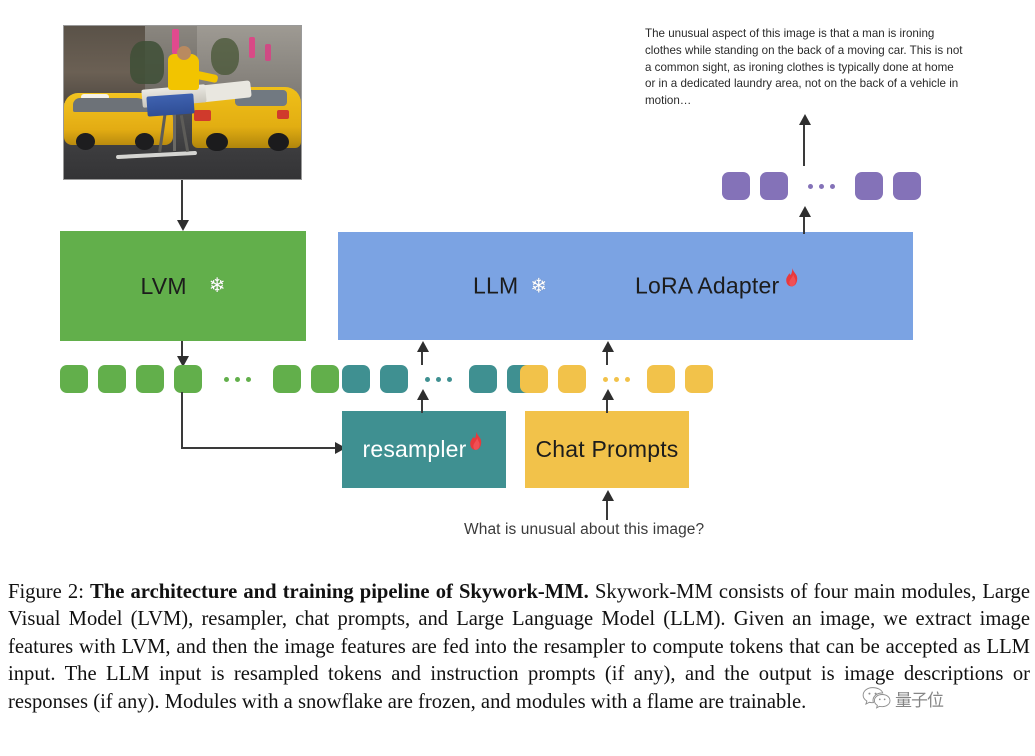  What do you see at coordinates (877, 698) in the screenshot?
I see `wechat-icon` at bounding box center [877, 698].